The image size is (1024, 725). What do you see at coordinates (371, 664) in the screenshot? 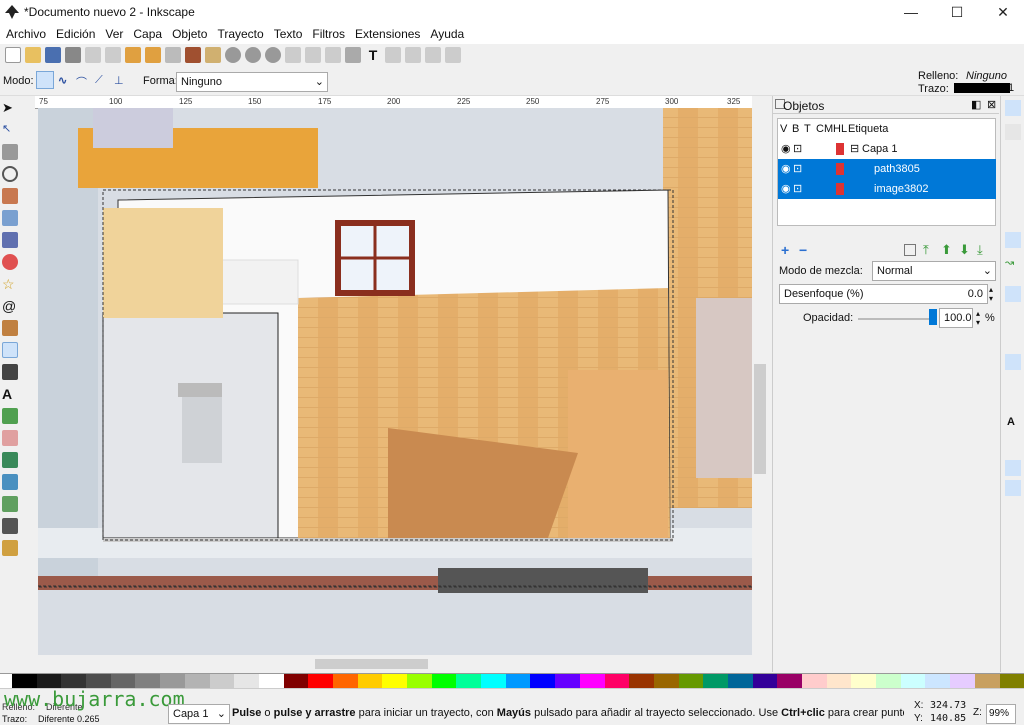
I see `horizontal-scroll-thumb` at bounding box center [371, 664].